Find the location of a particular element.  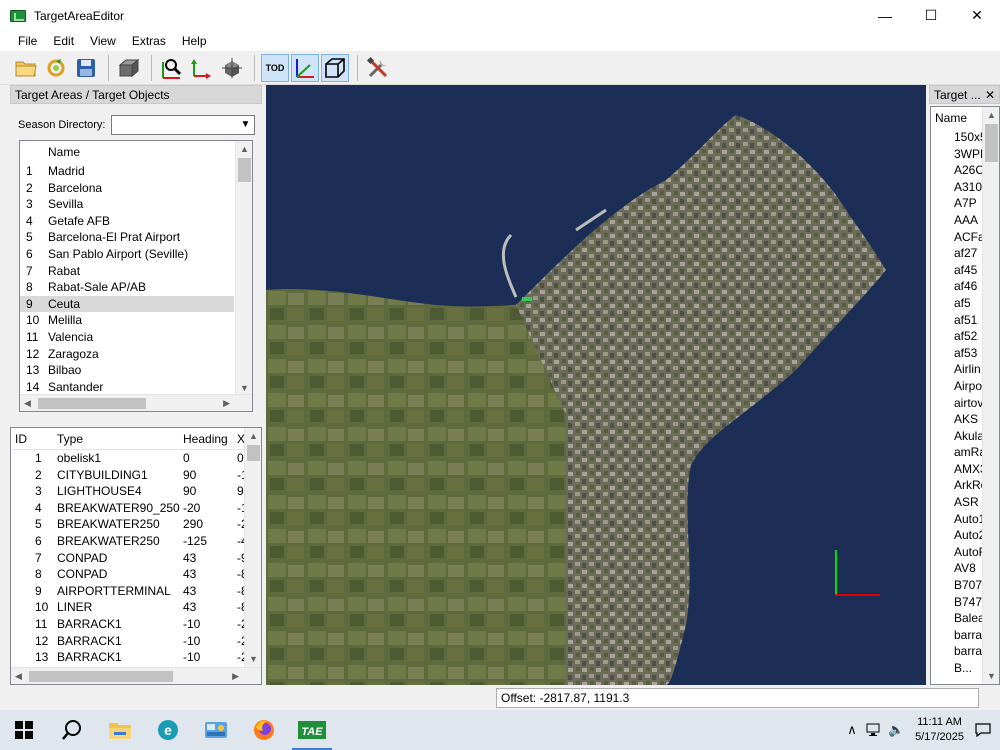

axes-arrows-icon is located at coordinates (201, 68).